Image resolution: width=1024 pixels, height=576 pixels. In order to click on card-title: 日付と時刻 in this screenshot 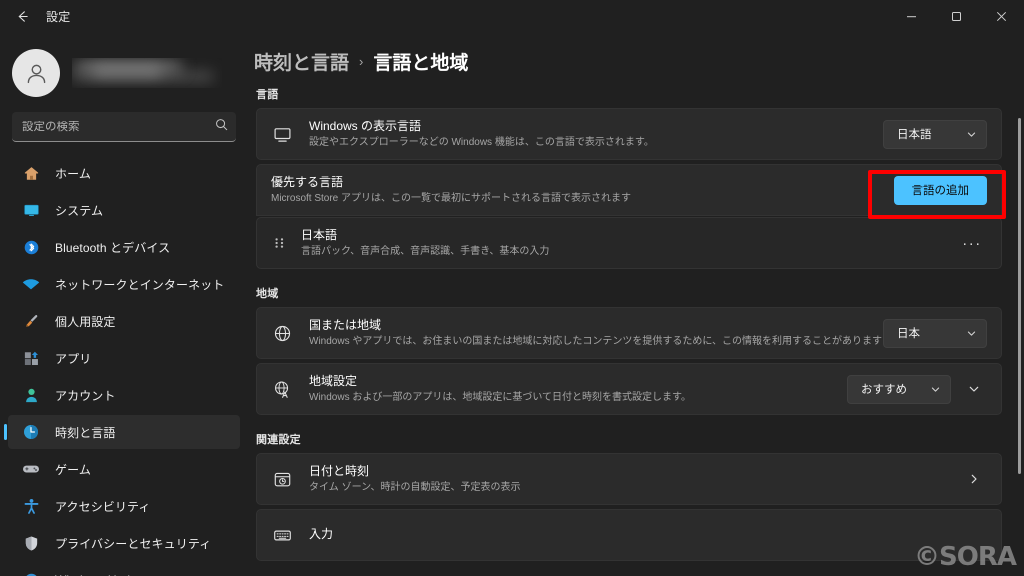, I will do `click(339, 471)`.